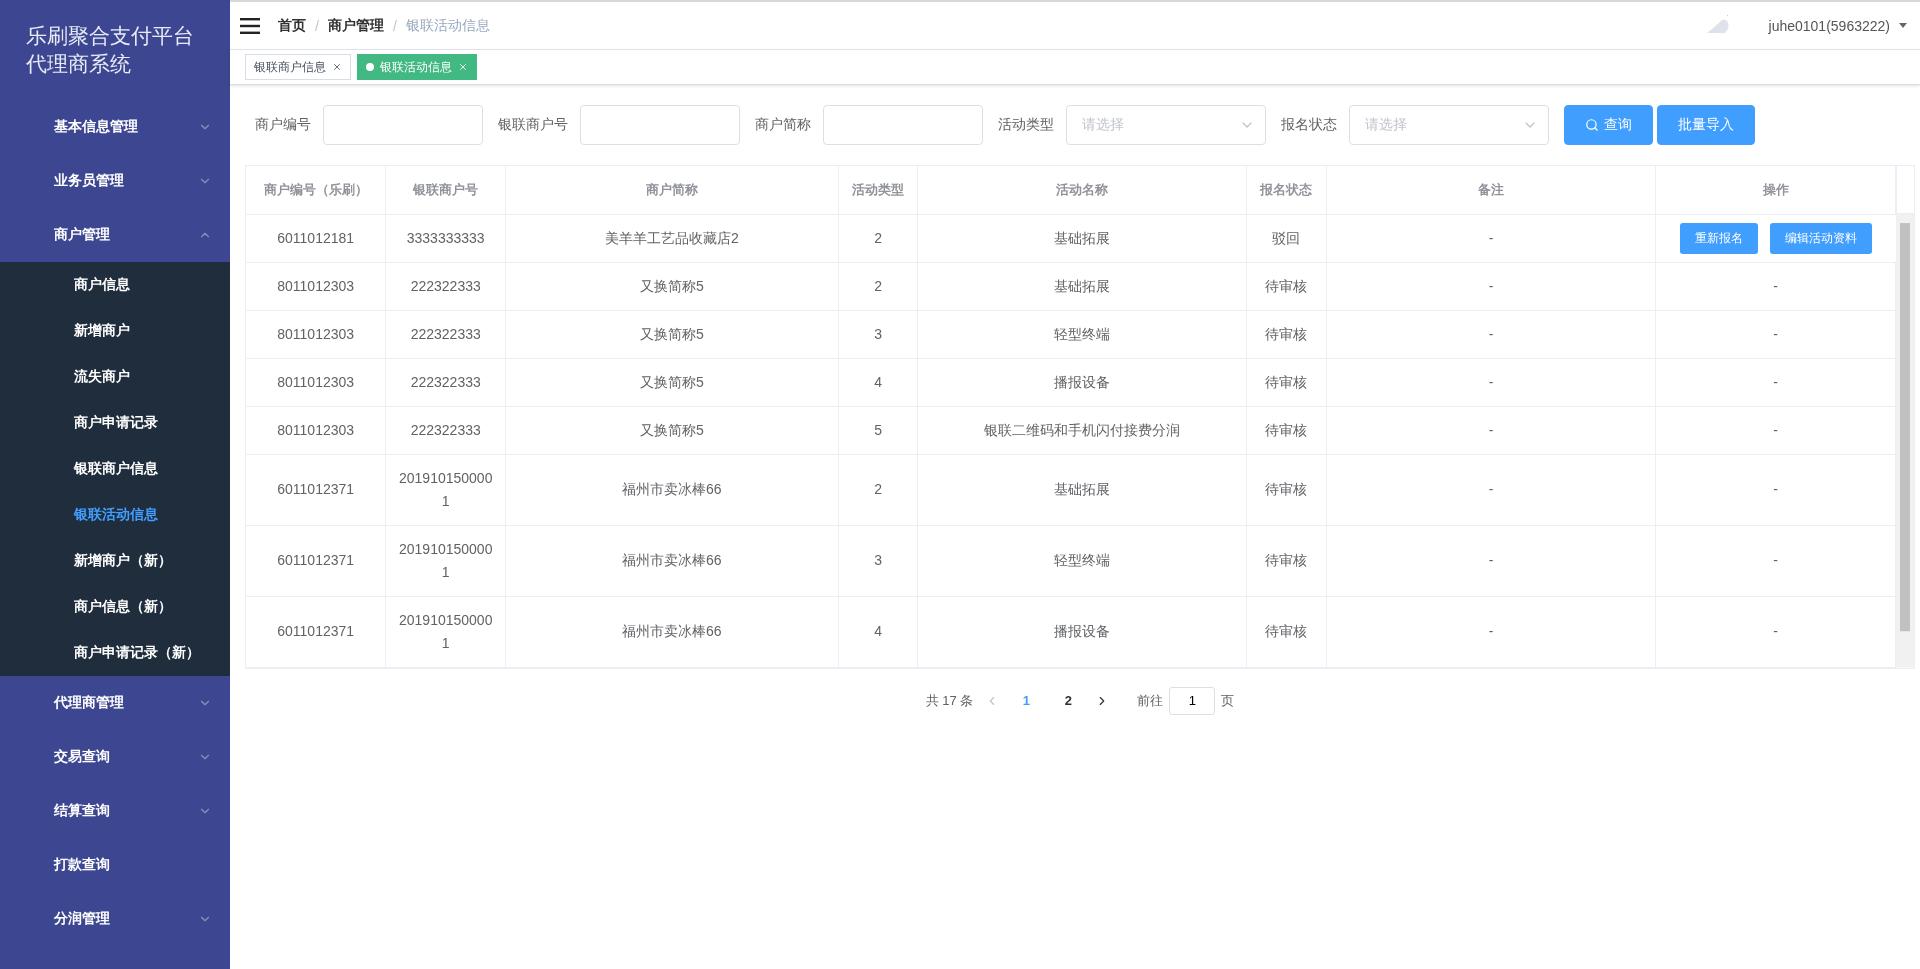  Describe the element at coordinates (533, 125) in the screenshot. I see `filter-label: 银联商户号` at that location.